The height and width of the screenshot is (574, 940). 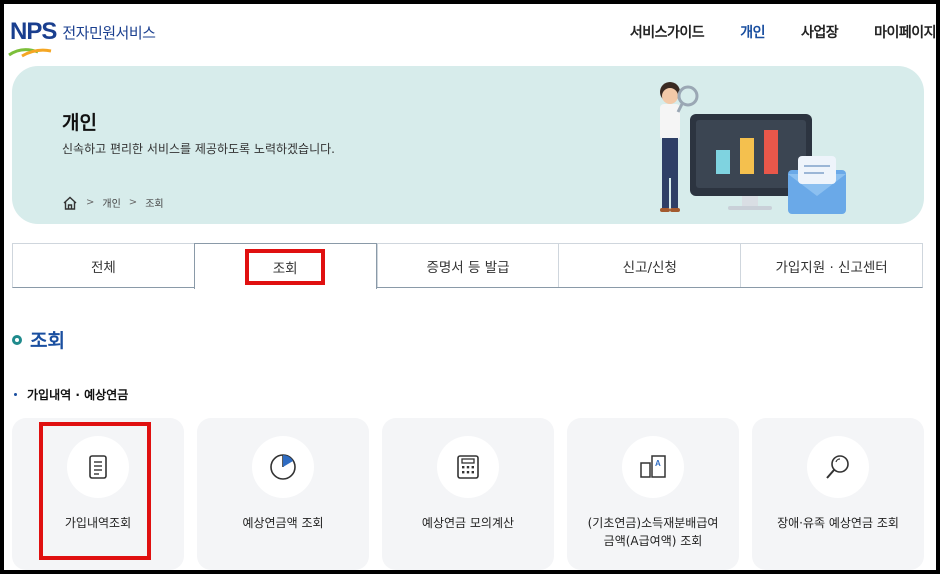 I want to click on banner-illustration, so click(x=753, y=148).